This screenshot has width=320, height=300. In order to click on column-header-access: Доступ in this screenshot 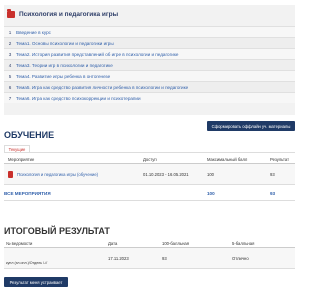, I will do `click(150, 159)`.